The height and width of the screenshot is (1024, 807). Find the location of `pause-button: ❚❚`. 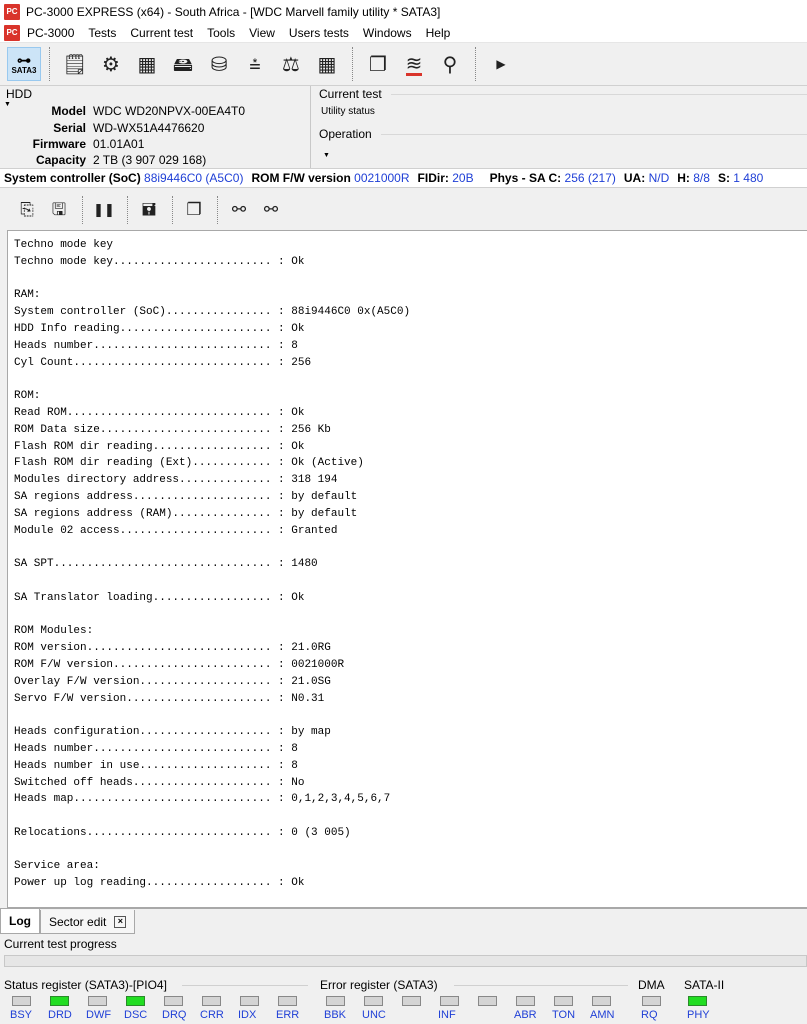

pause-button: ❚❚ is located at coordinates (104, 210).